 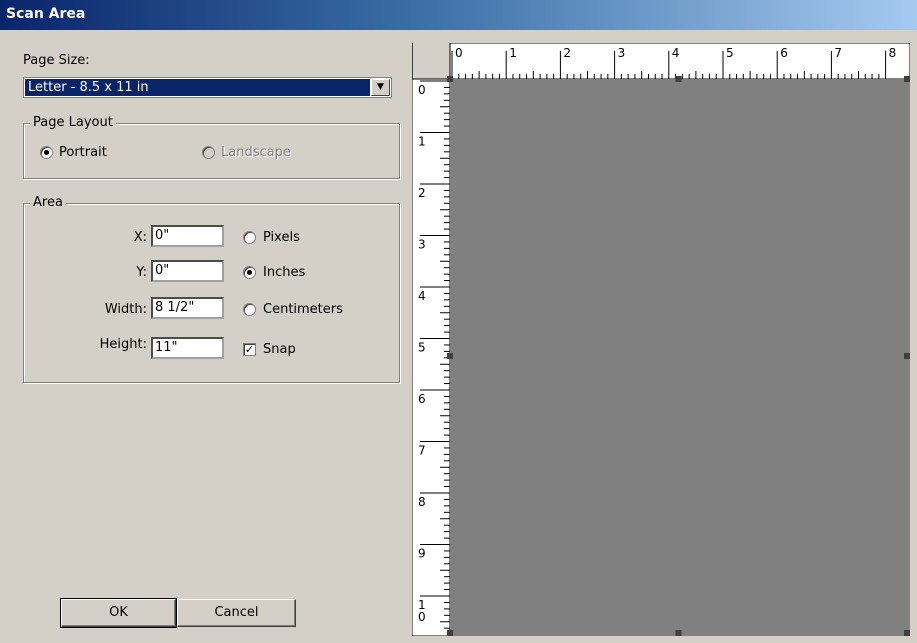 What do you see at coordinates (279, 349) in the screenshot?
I see `snap-label: Snap` at bounding box center [279, 349].